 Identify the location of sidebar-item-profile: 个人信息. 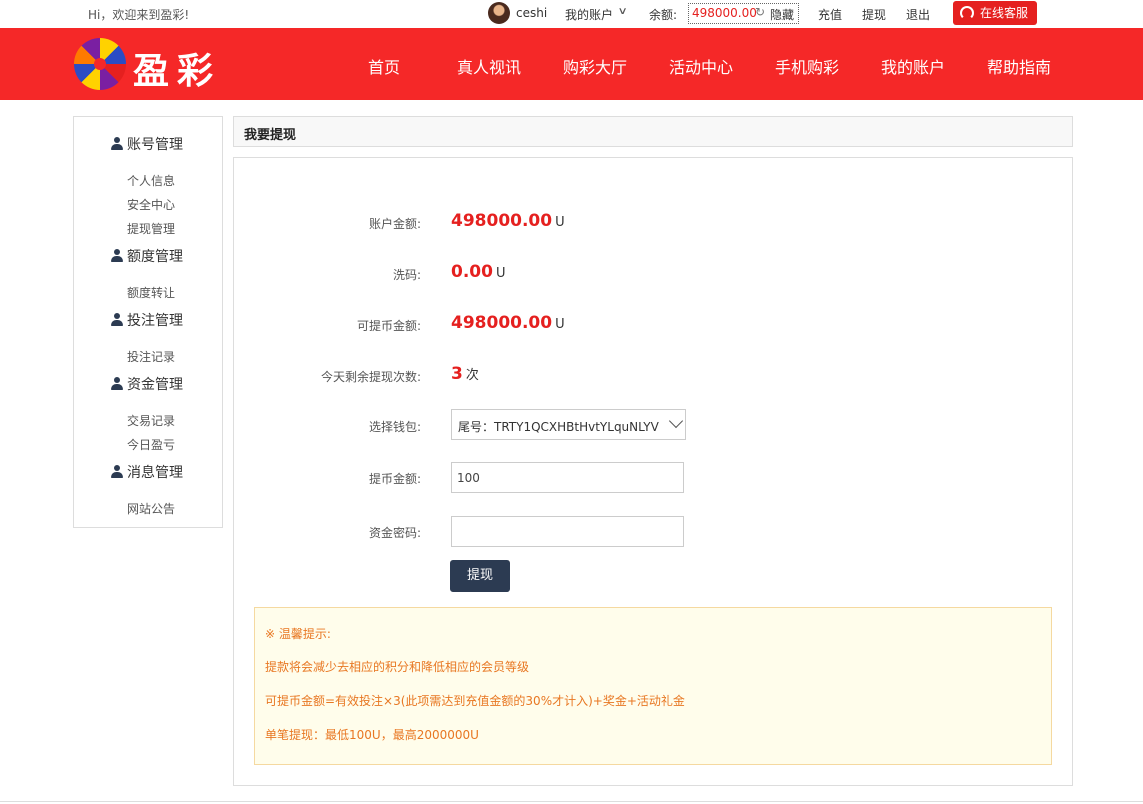
(151, 180).